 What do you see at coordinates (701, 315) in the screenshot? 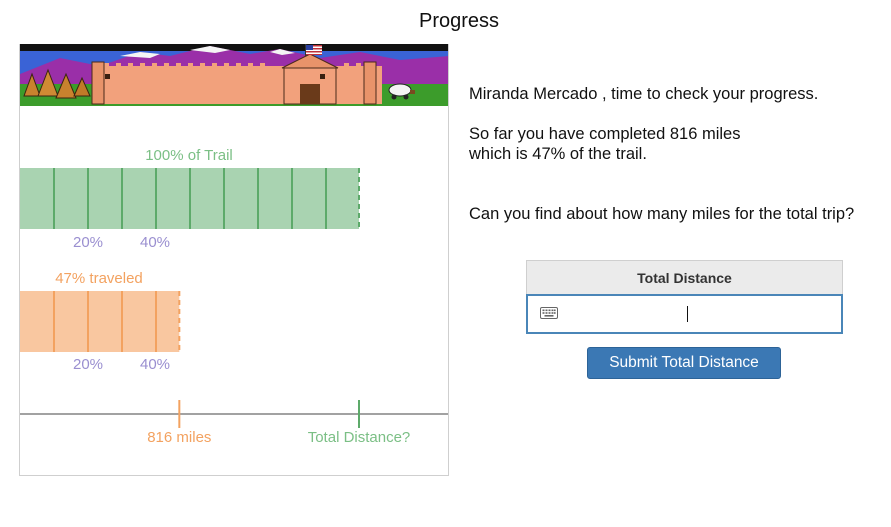
I see `total-distance-input` at bounding box center [701, 315].